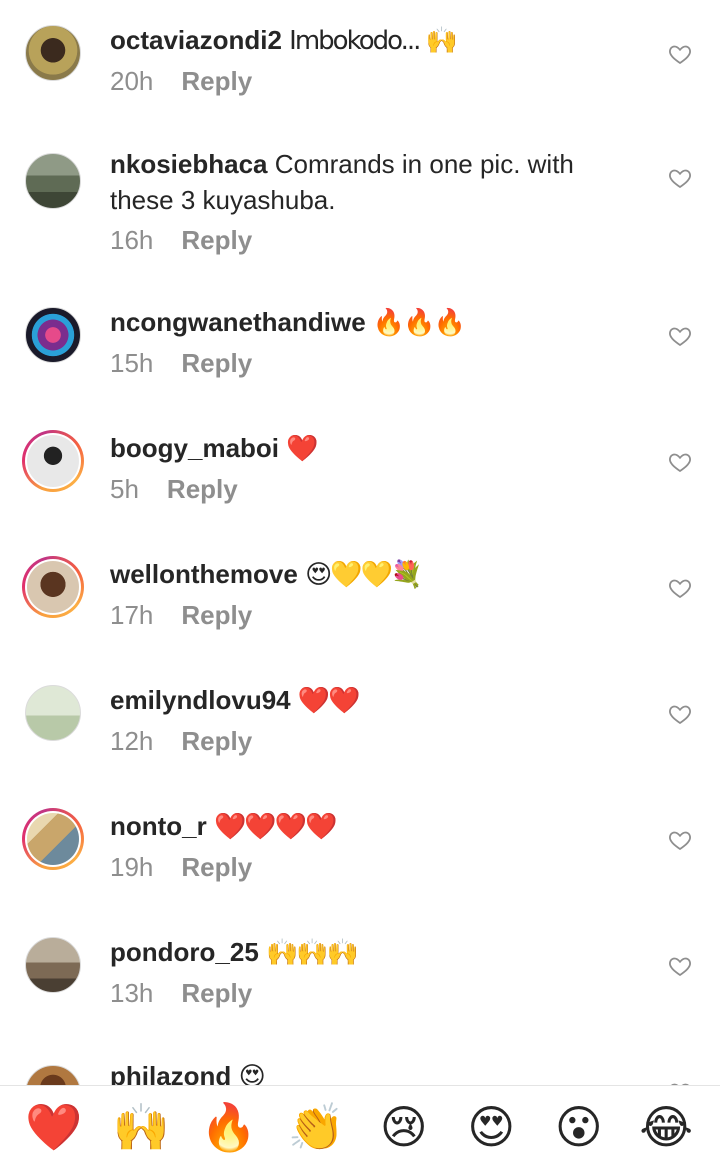 This screenshot has width=720, height=1168. What do you see at coordinates (170, 1073) in the screenshot?
I see `comment-username: philazond` at bounding box center [170, 1073].